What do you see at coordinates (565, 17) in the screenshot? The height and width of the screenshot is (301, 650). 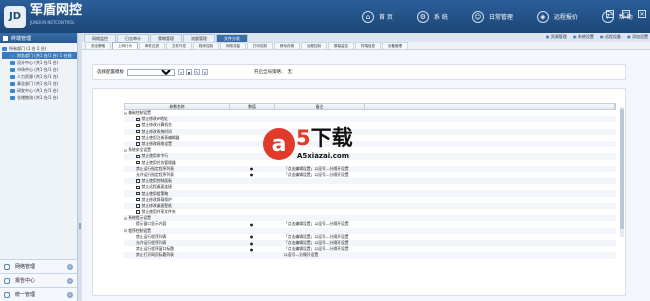 I see `topnav-label: 远程报价` at bounding box center [565, 17].